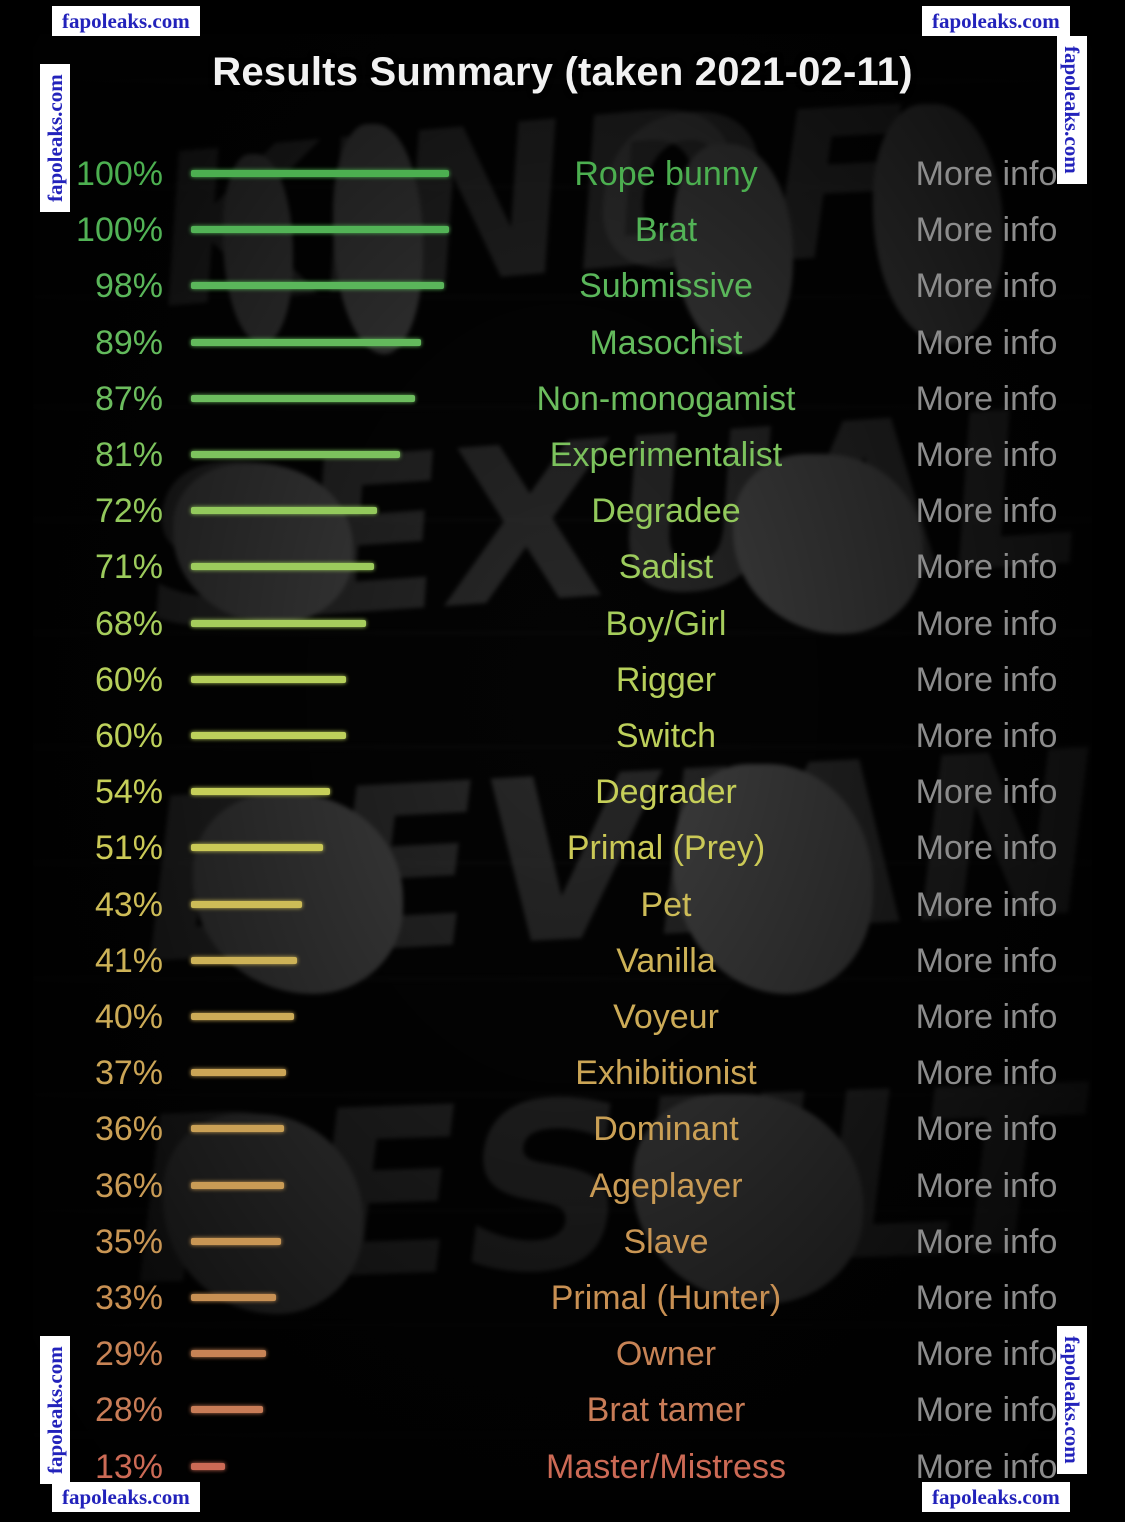  Describe the element at coordinates (55, 138) in the screenshot. I see `watermark-left-vertical: fapoleaks.com` at that location.